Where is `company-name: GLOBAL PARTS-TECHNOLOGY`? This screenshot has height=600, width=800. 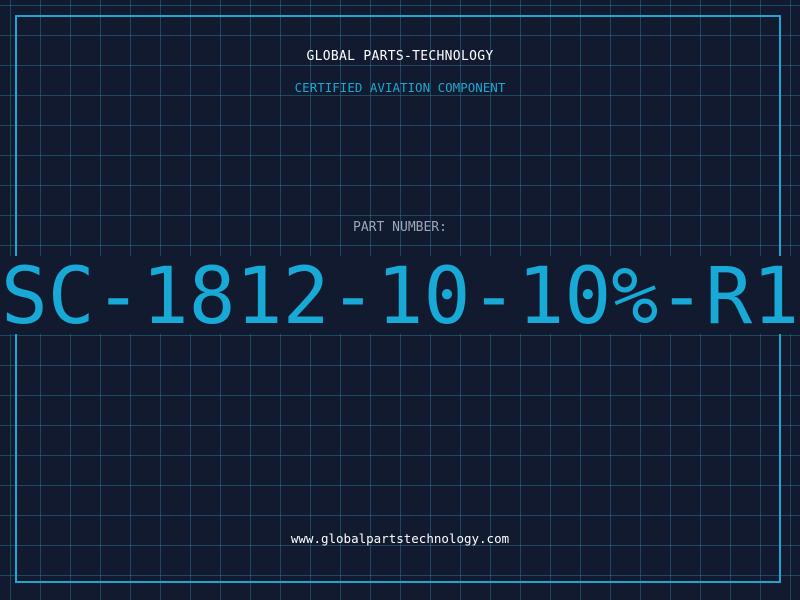
company-name: GLOBAL PARTS-TECHNOLOGY is located at coordinates (400, 56).